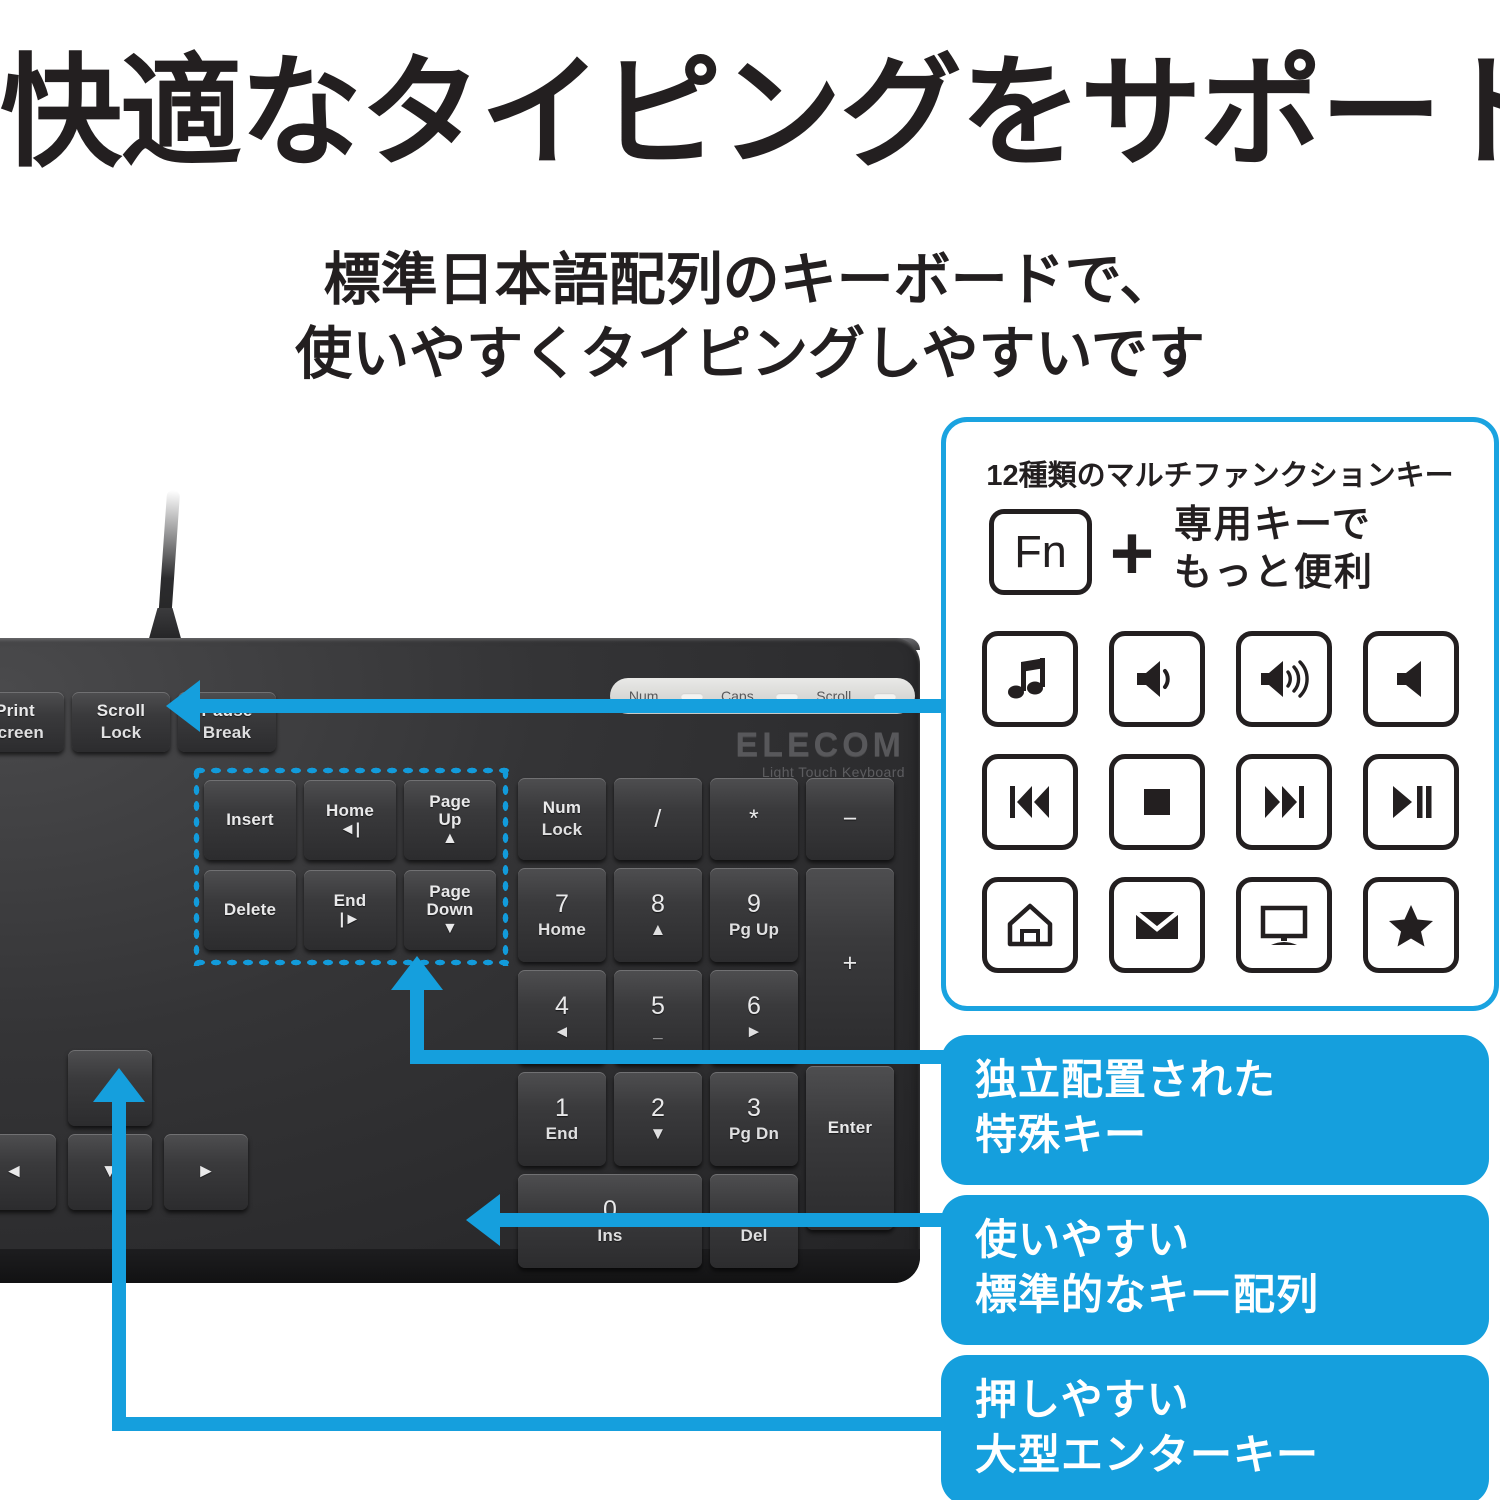  I want to click on key-insert: Insert, so click(250, 820).